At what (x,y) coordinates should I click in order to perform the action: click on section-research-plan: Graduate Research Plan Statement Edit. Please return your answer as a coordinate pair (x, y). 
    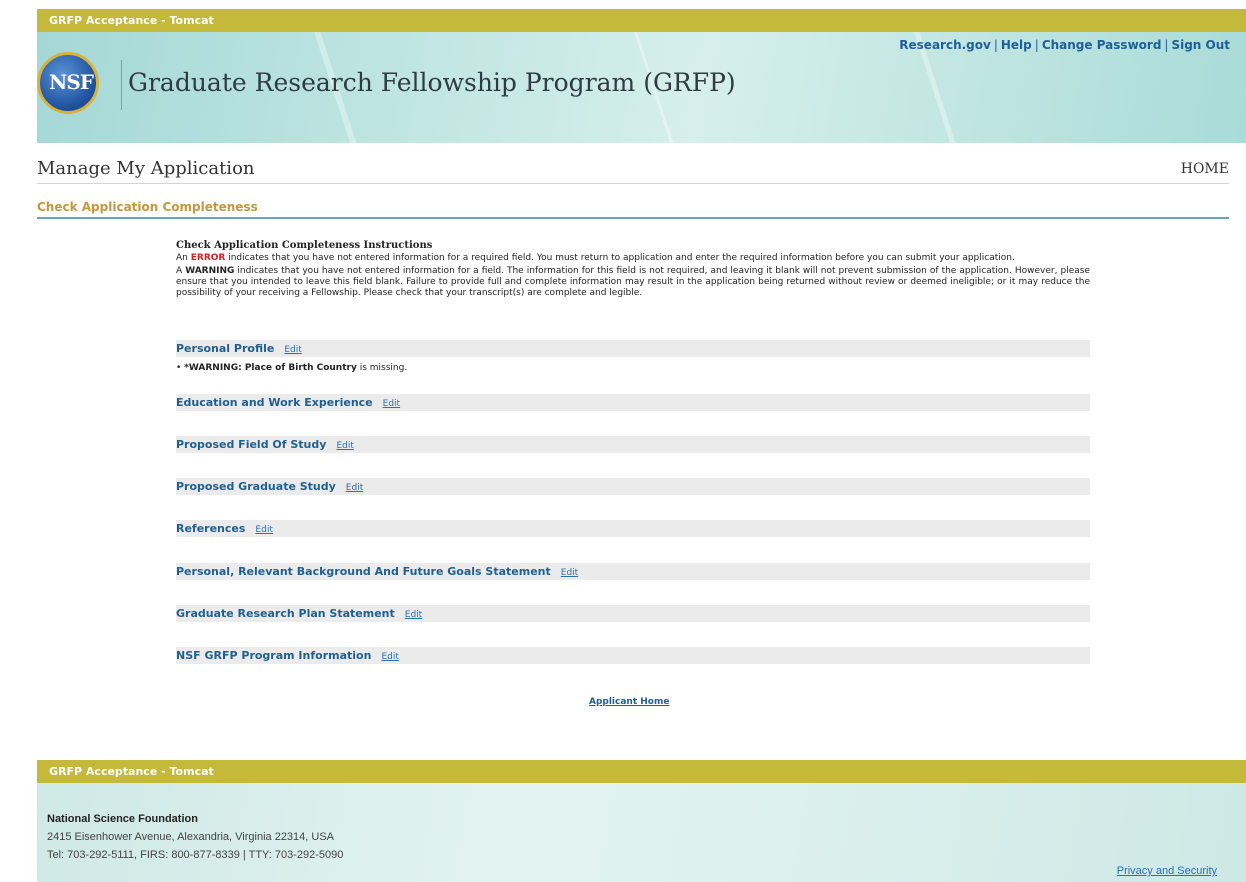
    Looking at the image, I should click on (633, 613).